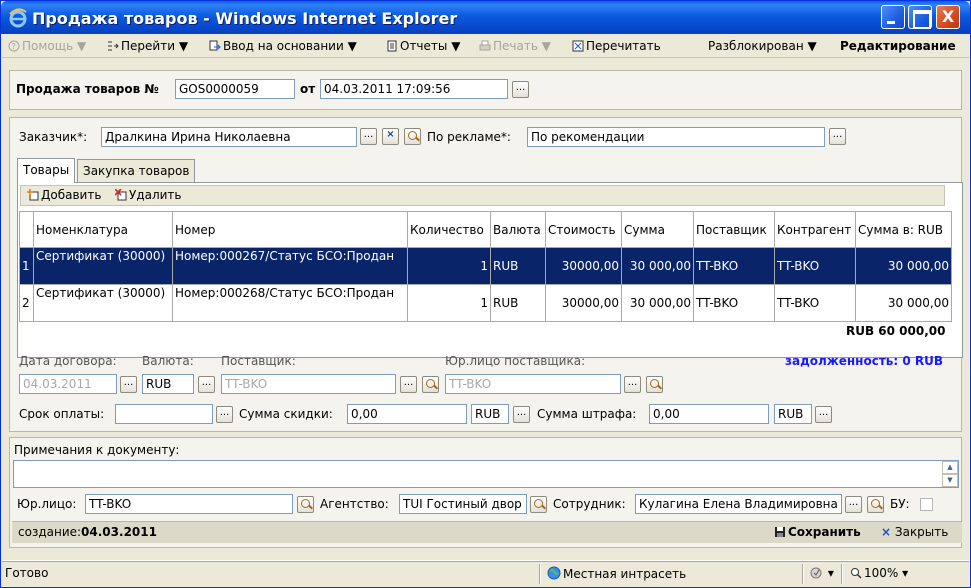  Describe the element at coordinates (423, 46) in the screenshot. I see `reports-menu: Отчеты ▼` at that location.